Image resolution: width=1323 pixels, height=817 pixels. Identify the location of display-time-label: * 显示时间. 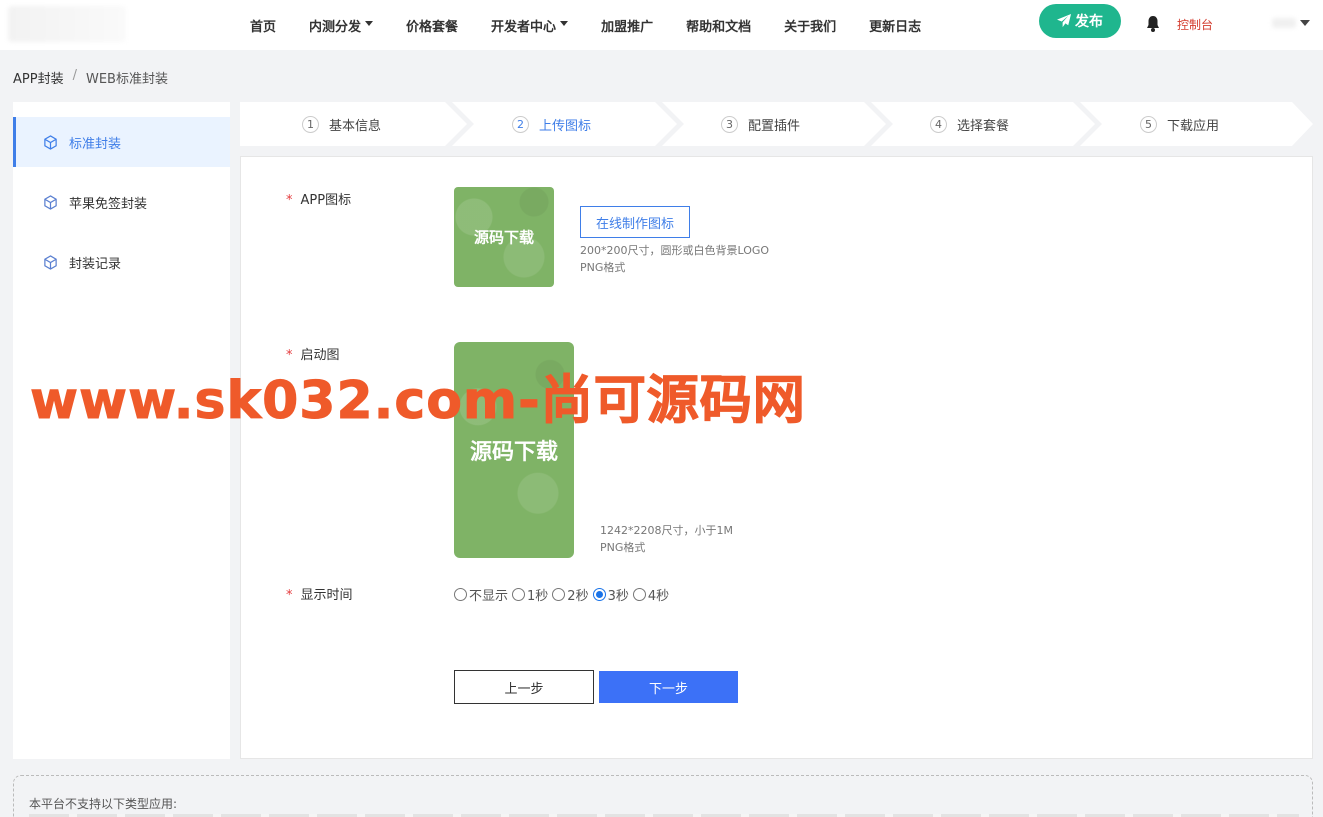
(319, 593).